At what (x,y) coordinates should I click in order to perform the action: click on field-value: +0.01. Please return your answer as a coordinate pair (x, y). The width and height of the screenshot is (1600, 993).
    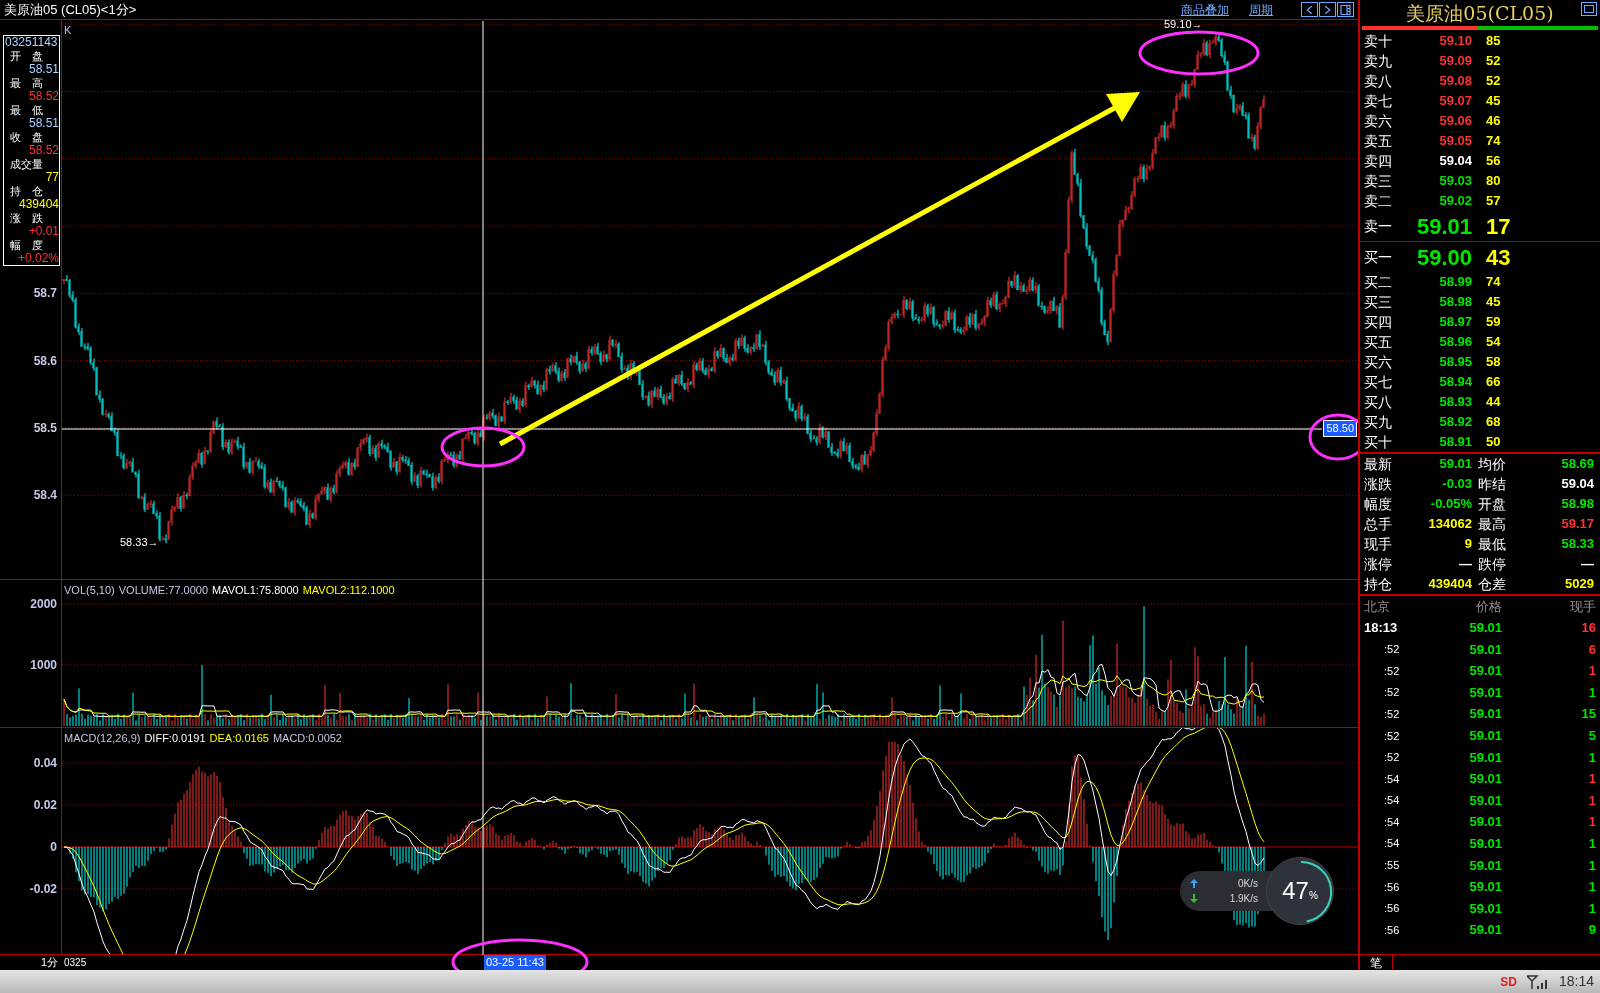
    Looking at the image, I should click on (43, 231).